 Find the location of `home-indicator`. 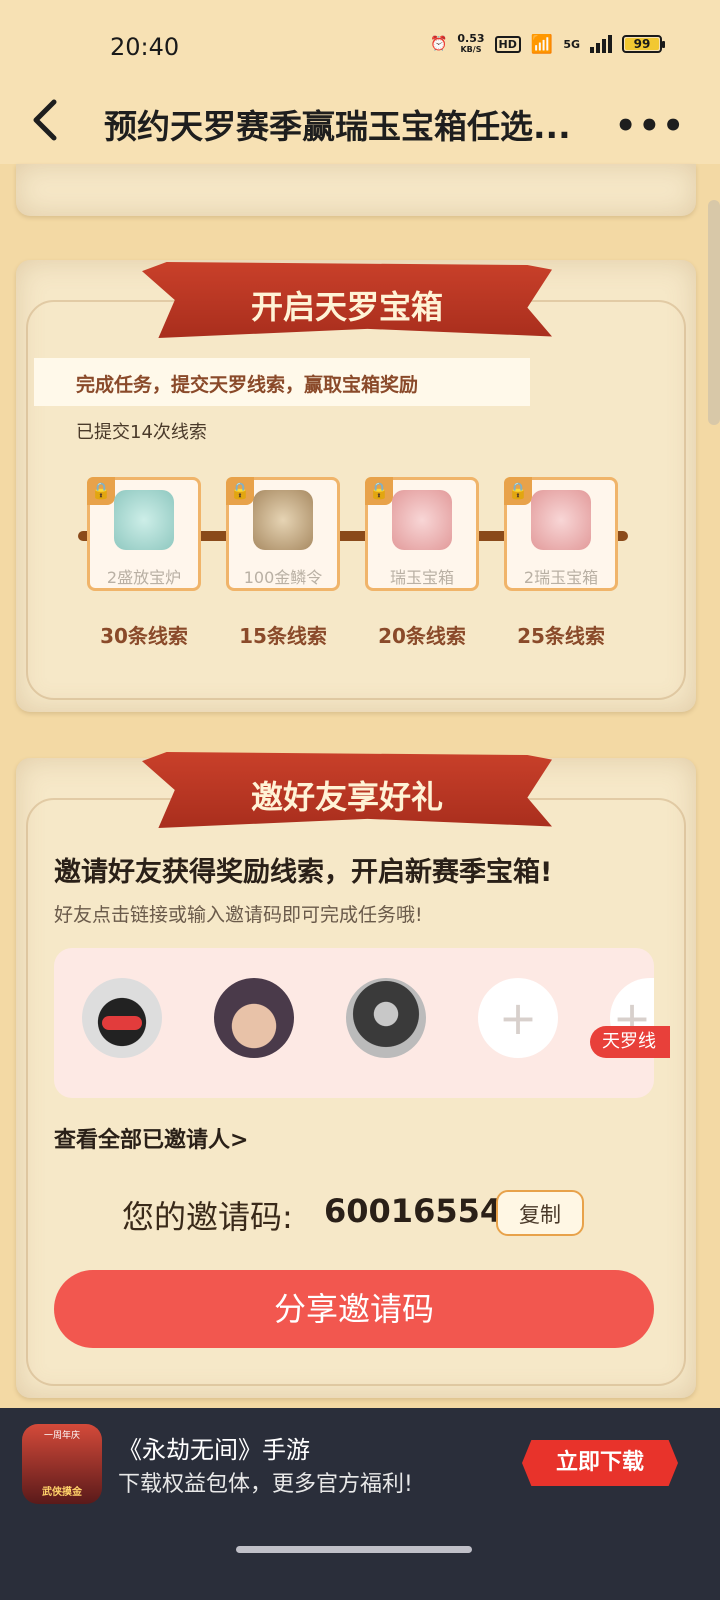

home-indicator is located at coordinates (354, 1549).